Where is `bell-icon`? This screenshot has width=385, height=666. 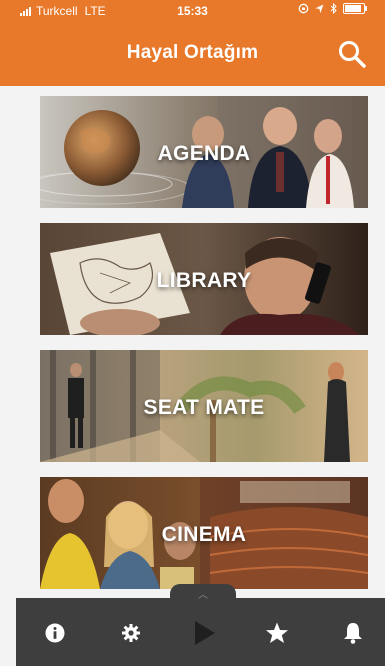 bell-icon is located at coordinates (353, 633).